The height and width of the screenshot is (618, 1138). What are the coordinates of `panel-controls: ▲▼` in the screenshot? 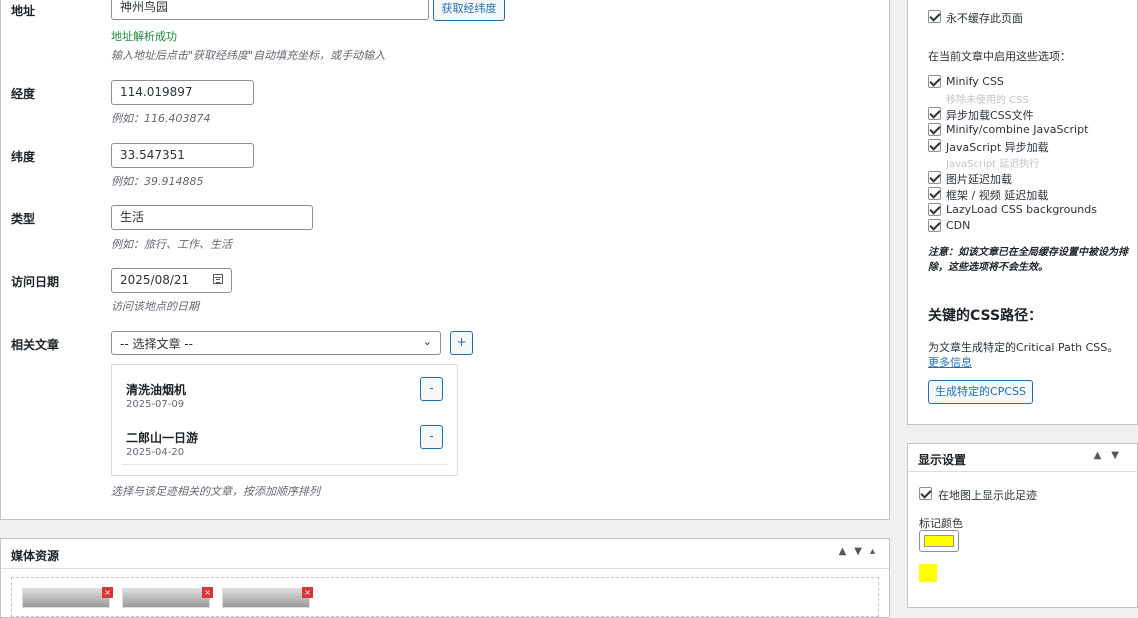 It's located at (1111, 455).